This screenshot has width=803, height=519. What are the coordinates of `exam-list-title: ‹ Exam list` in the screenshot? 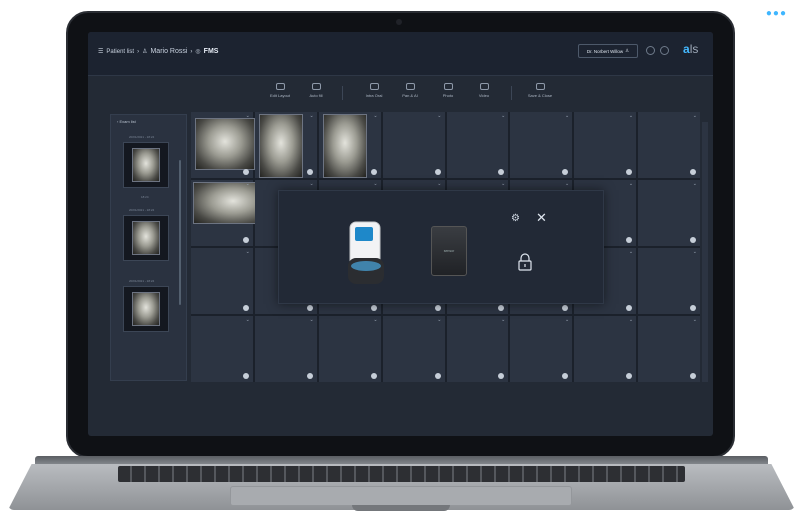 It's located at (126, 121).